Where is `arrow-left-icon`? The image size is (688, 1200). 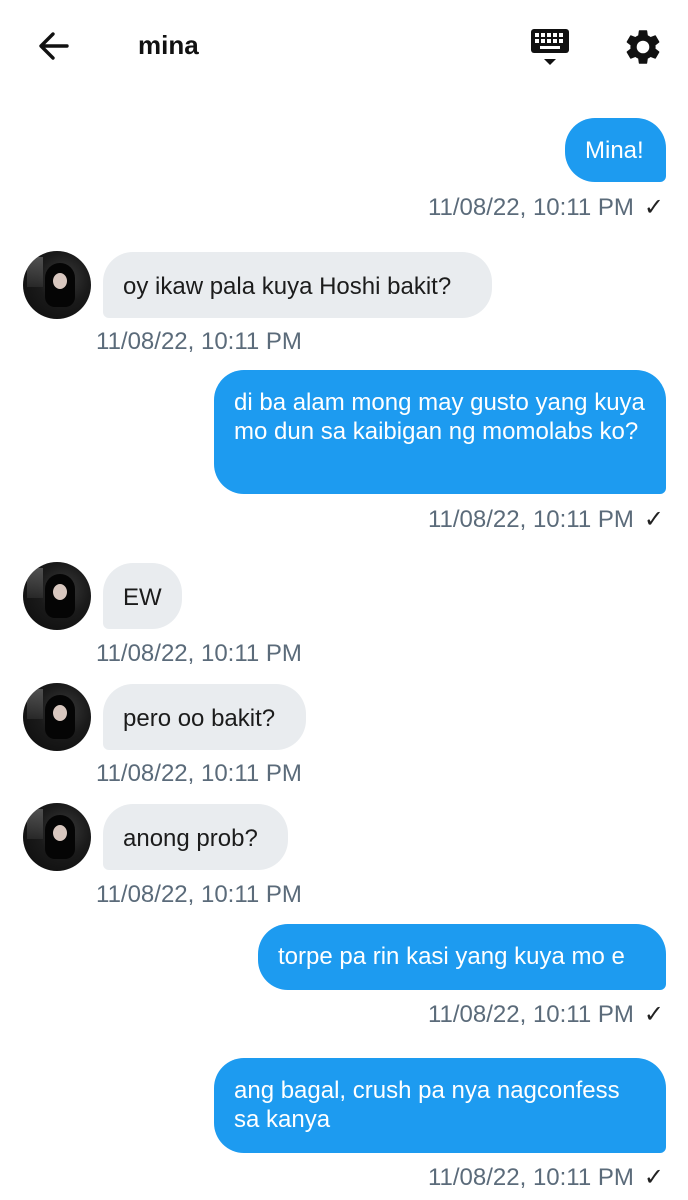
arrow-left-icon is located at coordinates (54, 46).